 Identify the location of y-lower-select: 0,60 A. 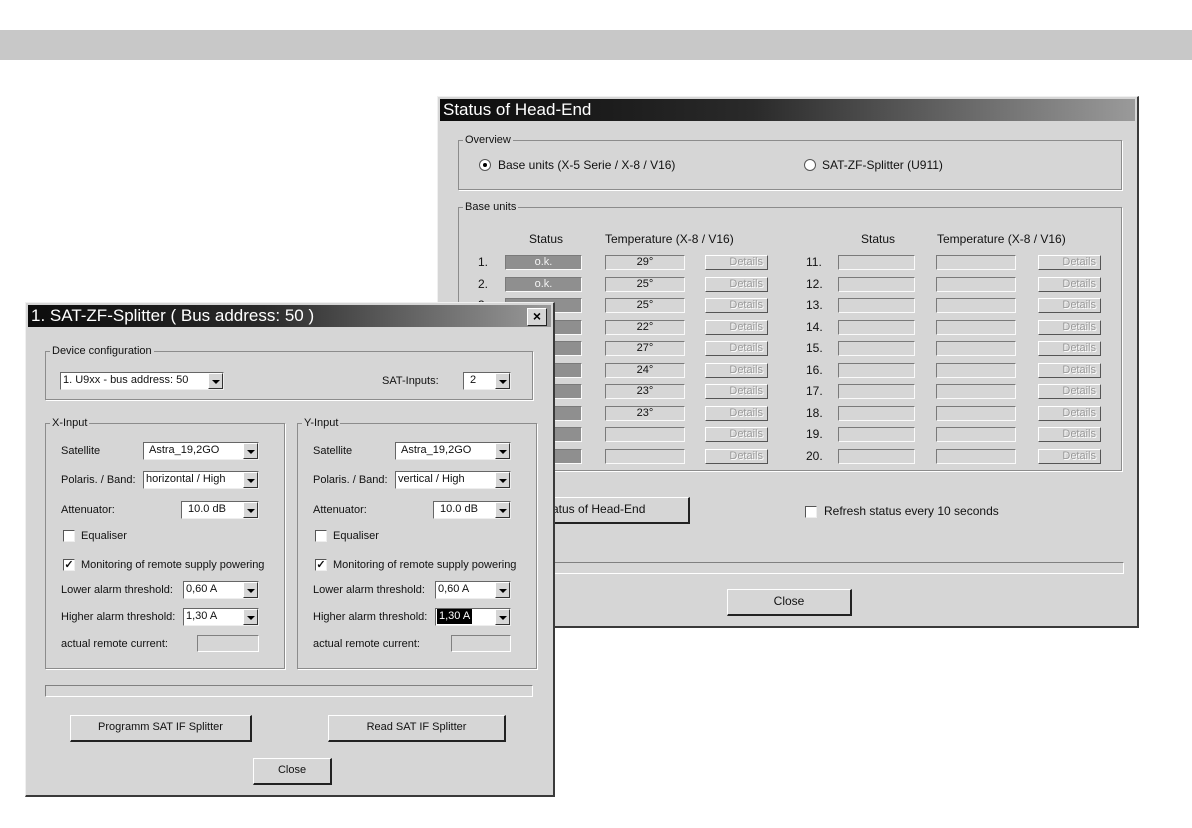
(473, 590).